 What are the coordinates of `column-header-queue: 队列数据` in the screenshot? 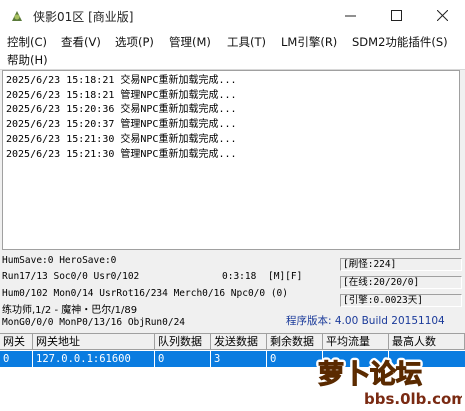 It's located at (183, 342).